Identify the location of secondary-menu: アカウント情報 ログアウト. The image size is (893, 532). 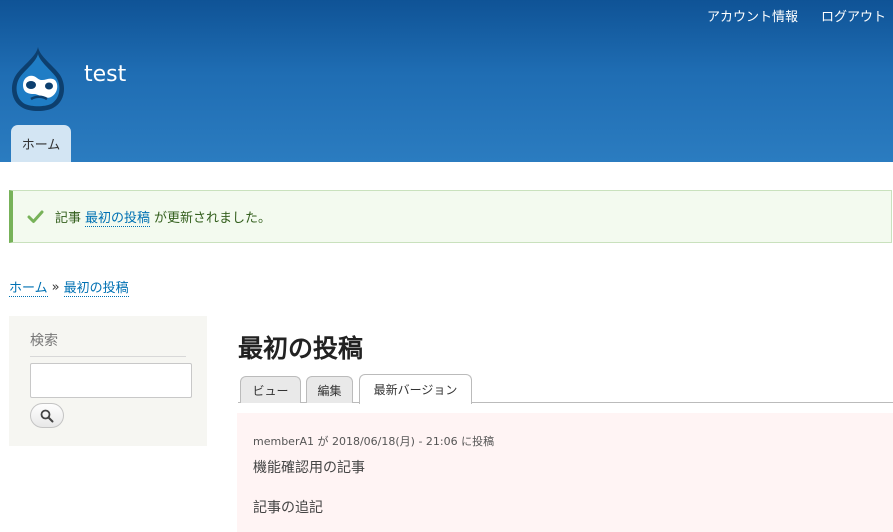
(796, 15).